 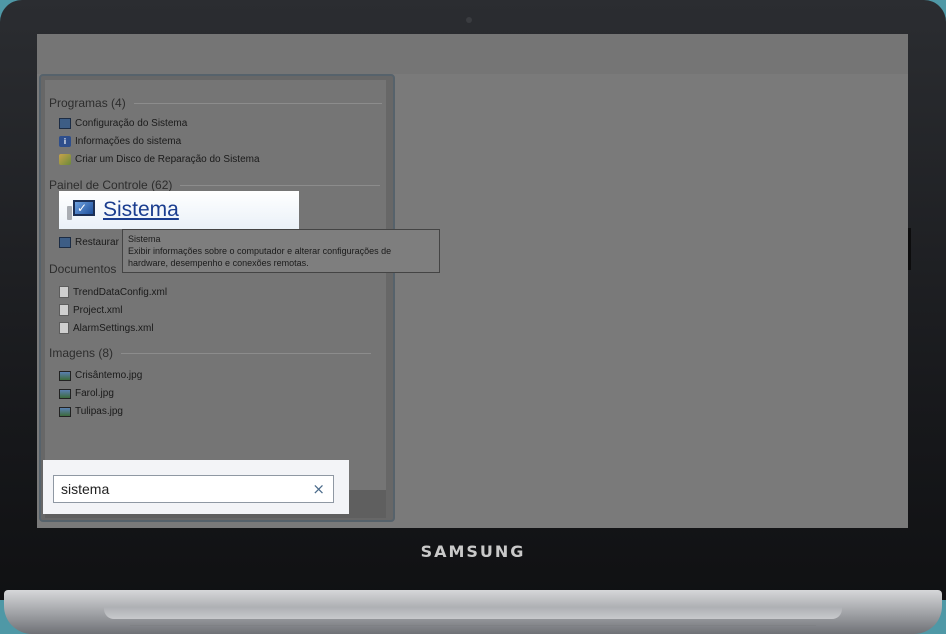 I want to click on search-input, so click(x=181, y=489).